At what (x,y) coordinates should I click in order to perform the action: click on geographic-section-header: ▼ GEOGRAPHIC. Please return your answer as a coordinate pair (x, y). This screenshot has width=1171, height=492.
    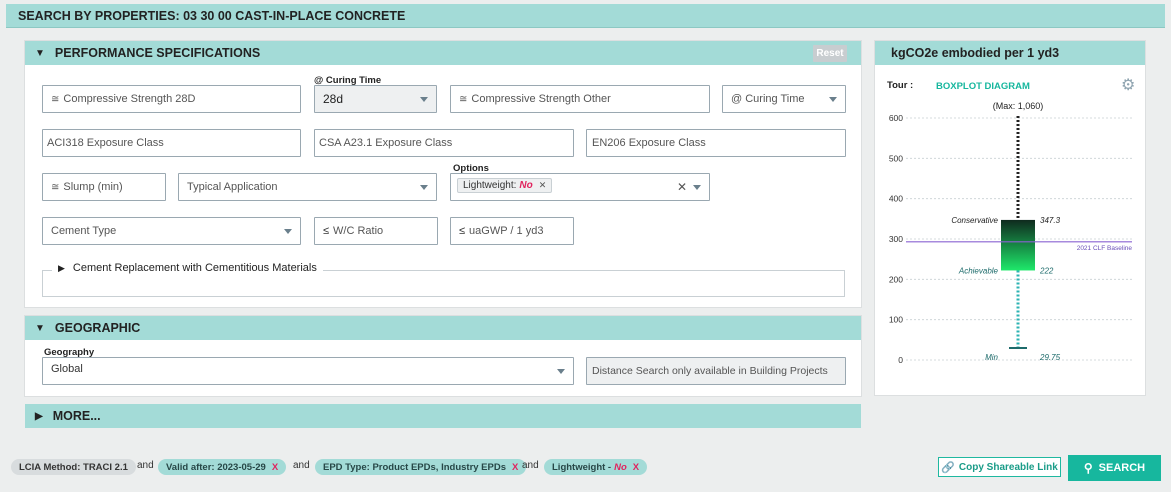
    Looking at the image, I should click on (443, 328).